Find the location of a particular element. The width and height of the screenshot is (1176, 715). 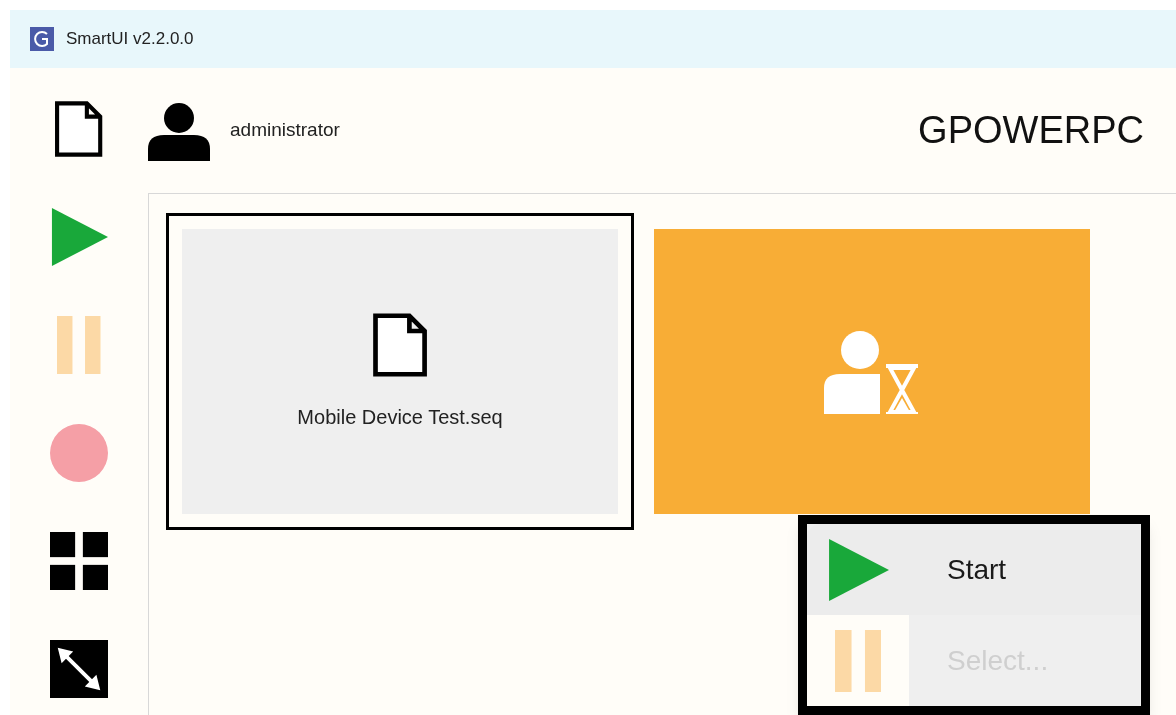

resize-icon is located at coordinates (79, 669).